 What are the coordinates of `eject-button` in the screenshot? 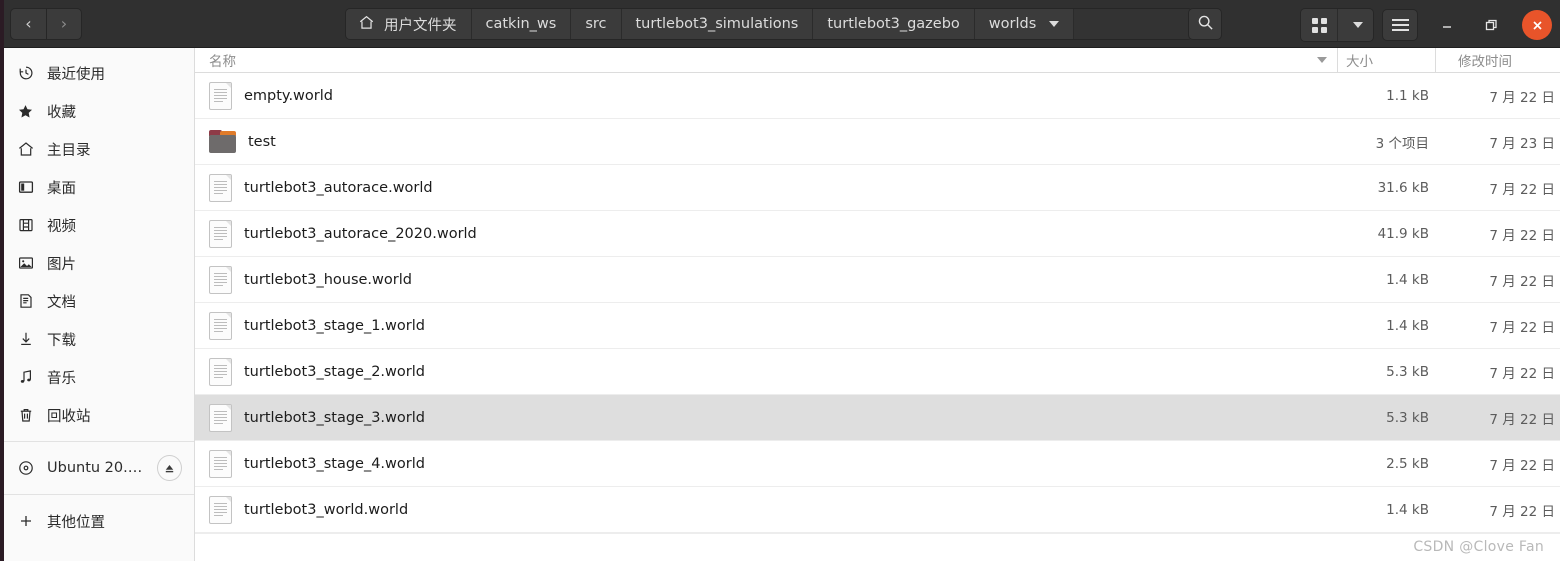 It's located at (169, 468).